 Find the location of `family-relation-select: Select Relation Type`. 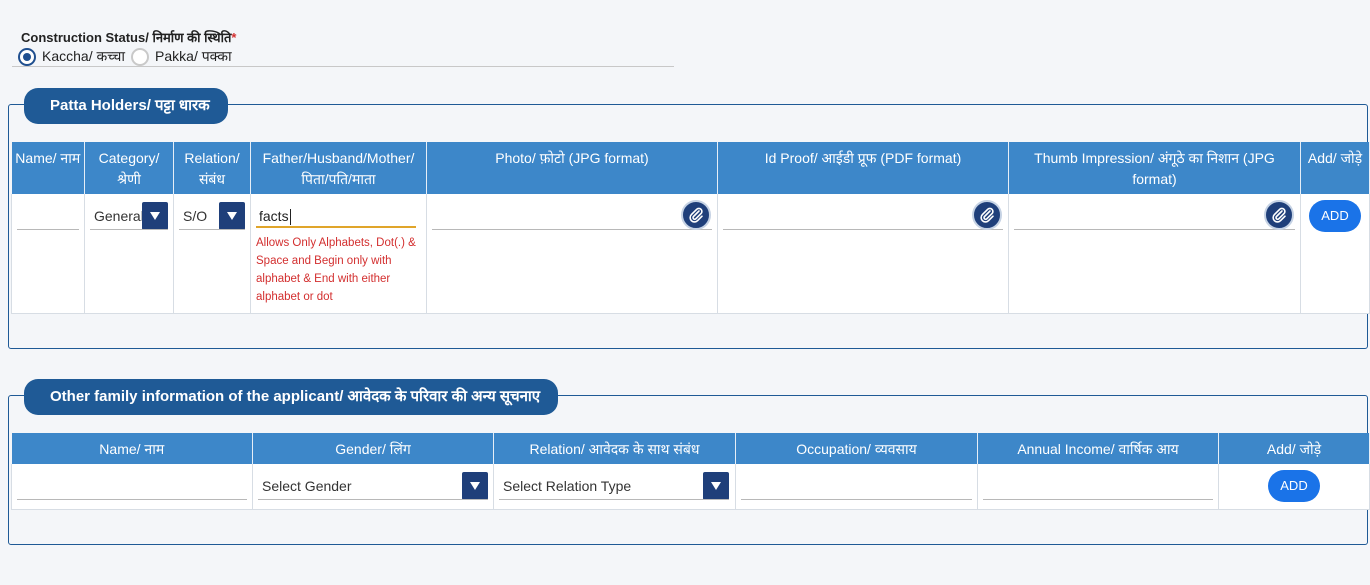

family-relation-select: Select Relation Type is located at coordinates (614, 486).